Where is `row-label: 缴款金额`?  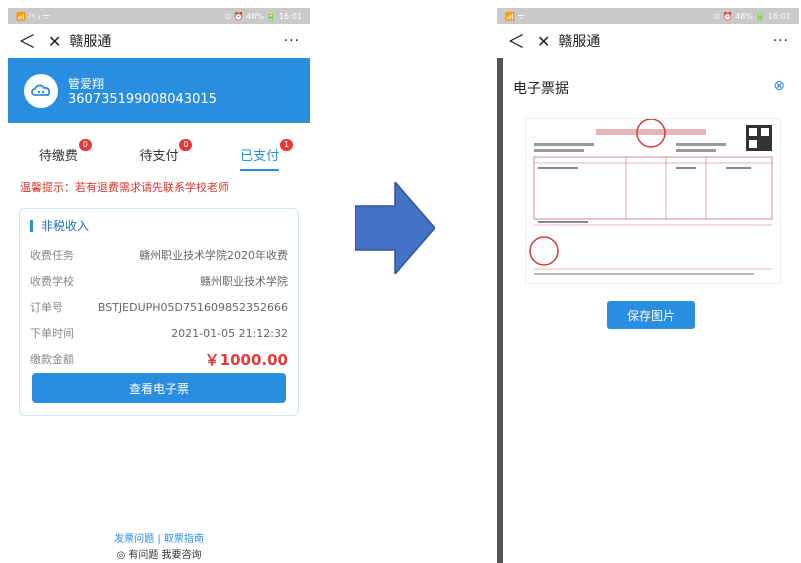
row-label: 缴款金额 is located at coordinates (52, 359).